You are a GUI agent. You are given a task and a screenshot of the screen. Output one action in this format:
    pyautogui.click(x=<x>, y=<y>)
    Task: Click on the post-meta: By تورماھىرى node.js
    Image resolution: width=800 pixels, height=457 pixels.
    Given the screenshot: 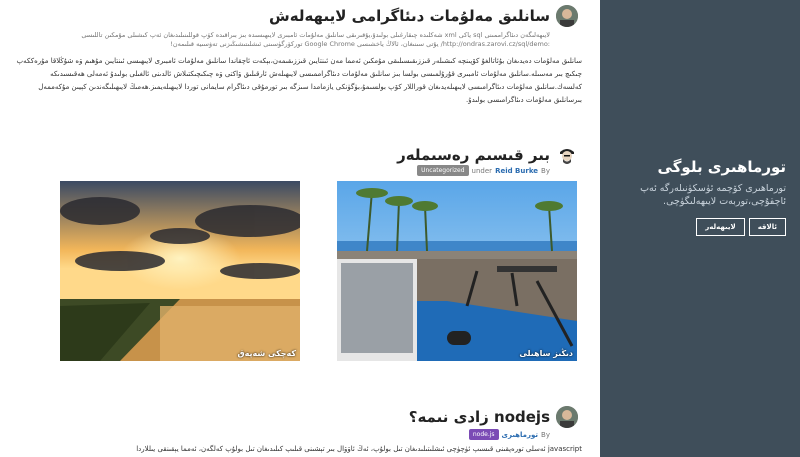 What is the action you would take?
    pyautogui.click(x=509, y=434)
    